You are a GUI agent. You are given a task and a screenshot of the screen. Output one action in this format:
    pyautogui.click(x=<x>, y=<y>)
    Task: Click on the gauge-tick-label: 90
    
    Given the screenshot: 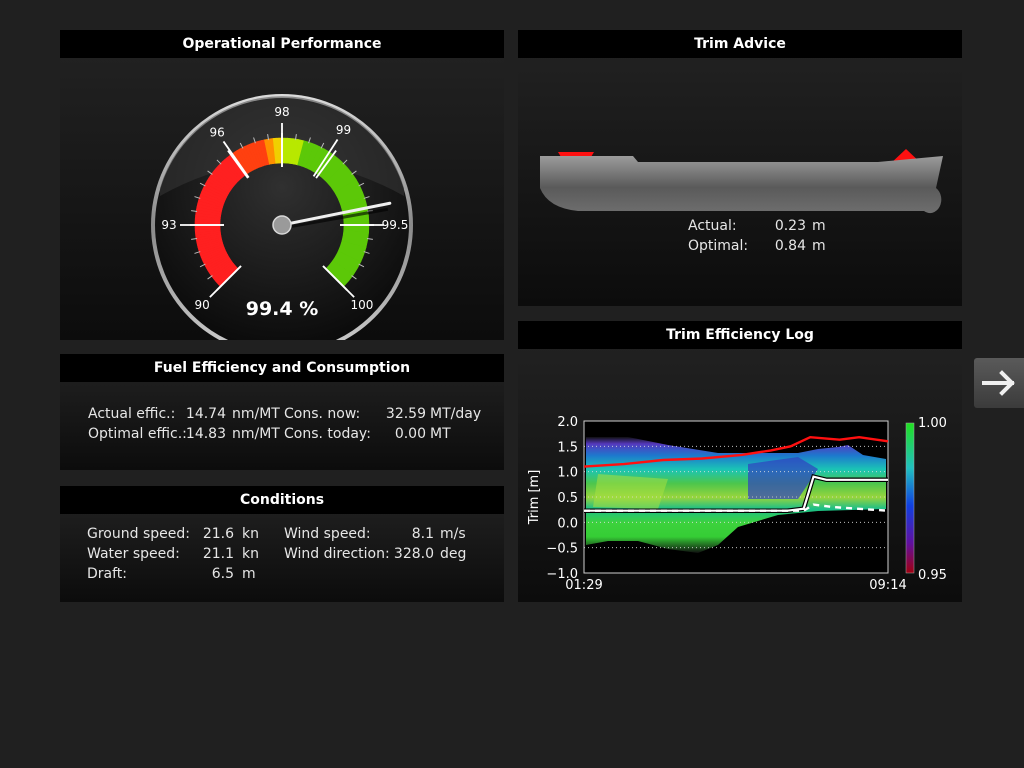 What is the action you would take?
    pyautogui.click(x=201, y=305)
    